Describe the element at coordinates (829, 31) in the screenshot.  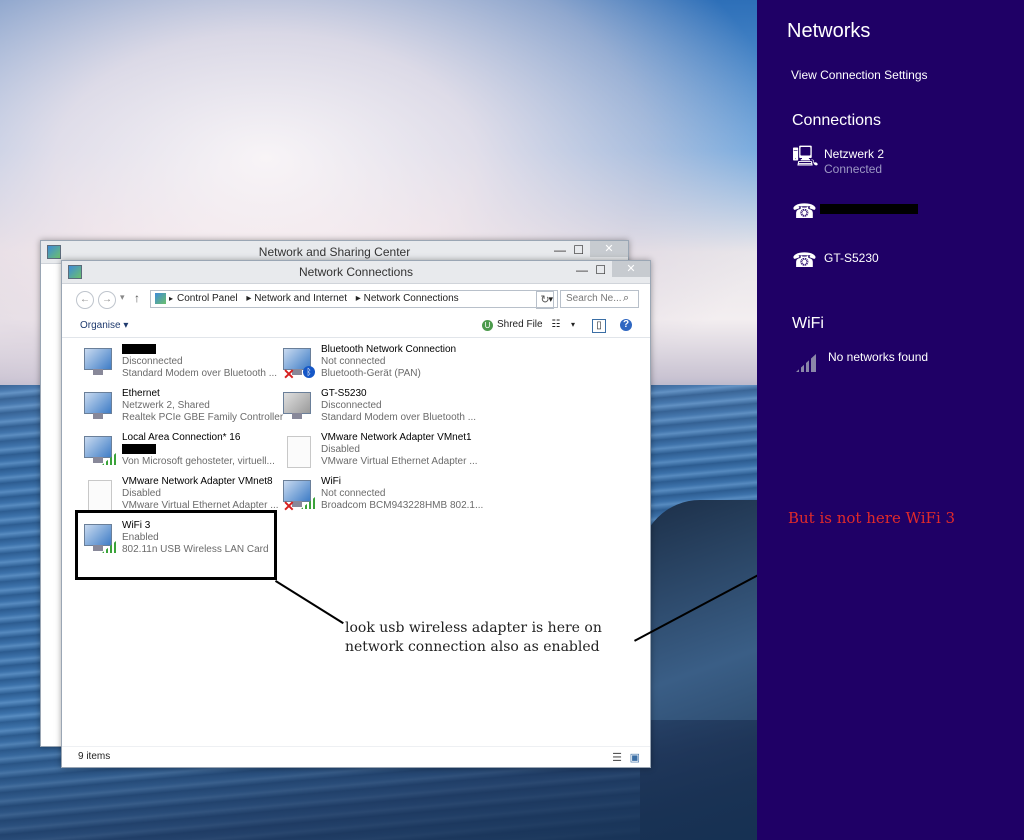
I see `pane-title: Networks` at that location.